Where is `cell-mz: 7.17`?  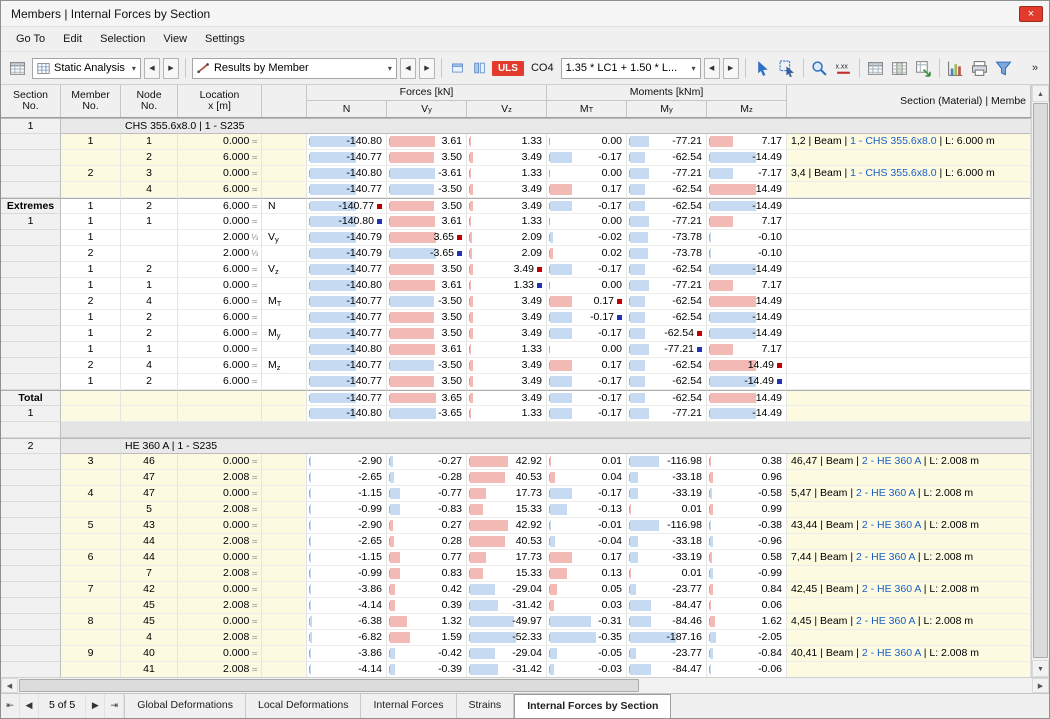 cell-mz: 7.17 is located at coordinates (747, 142).